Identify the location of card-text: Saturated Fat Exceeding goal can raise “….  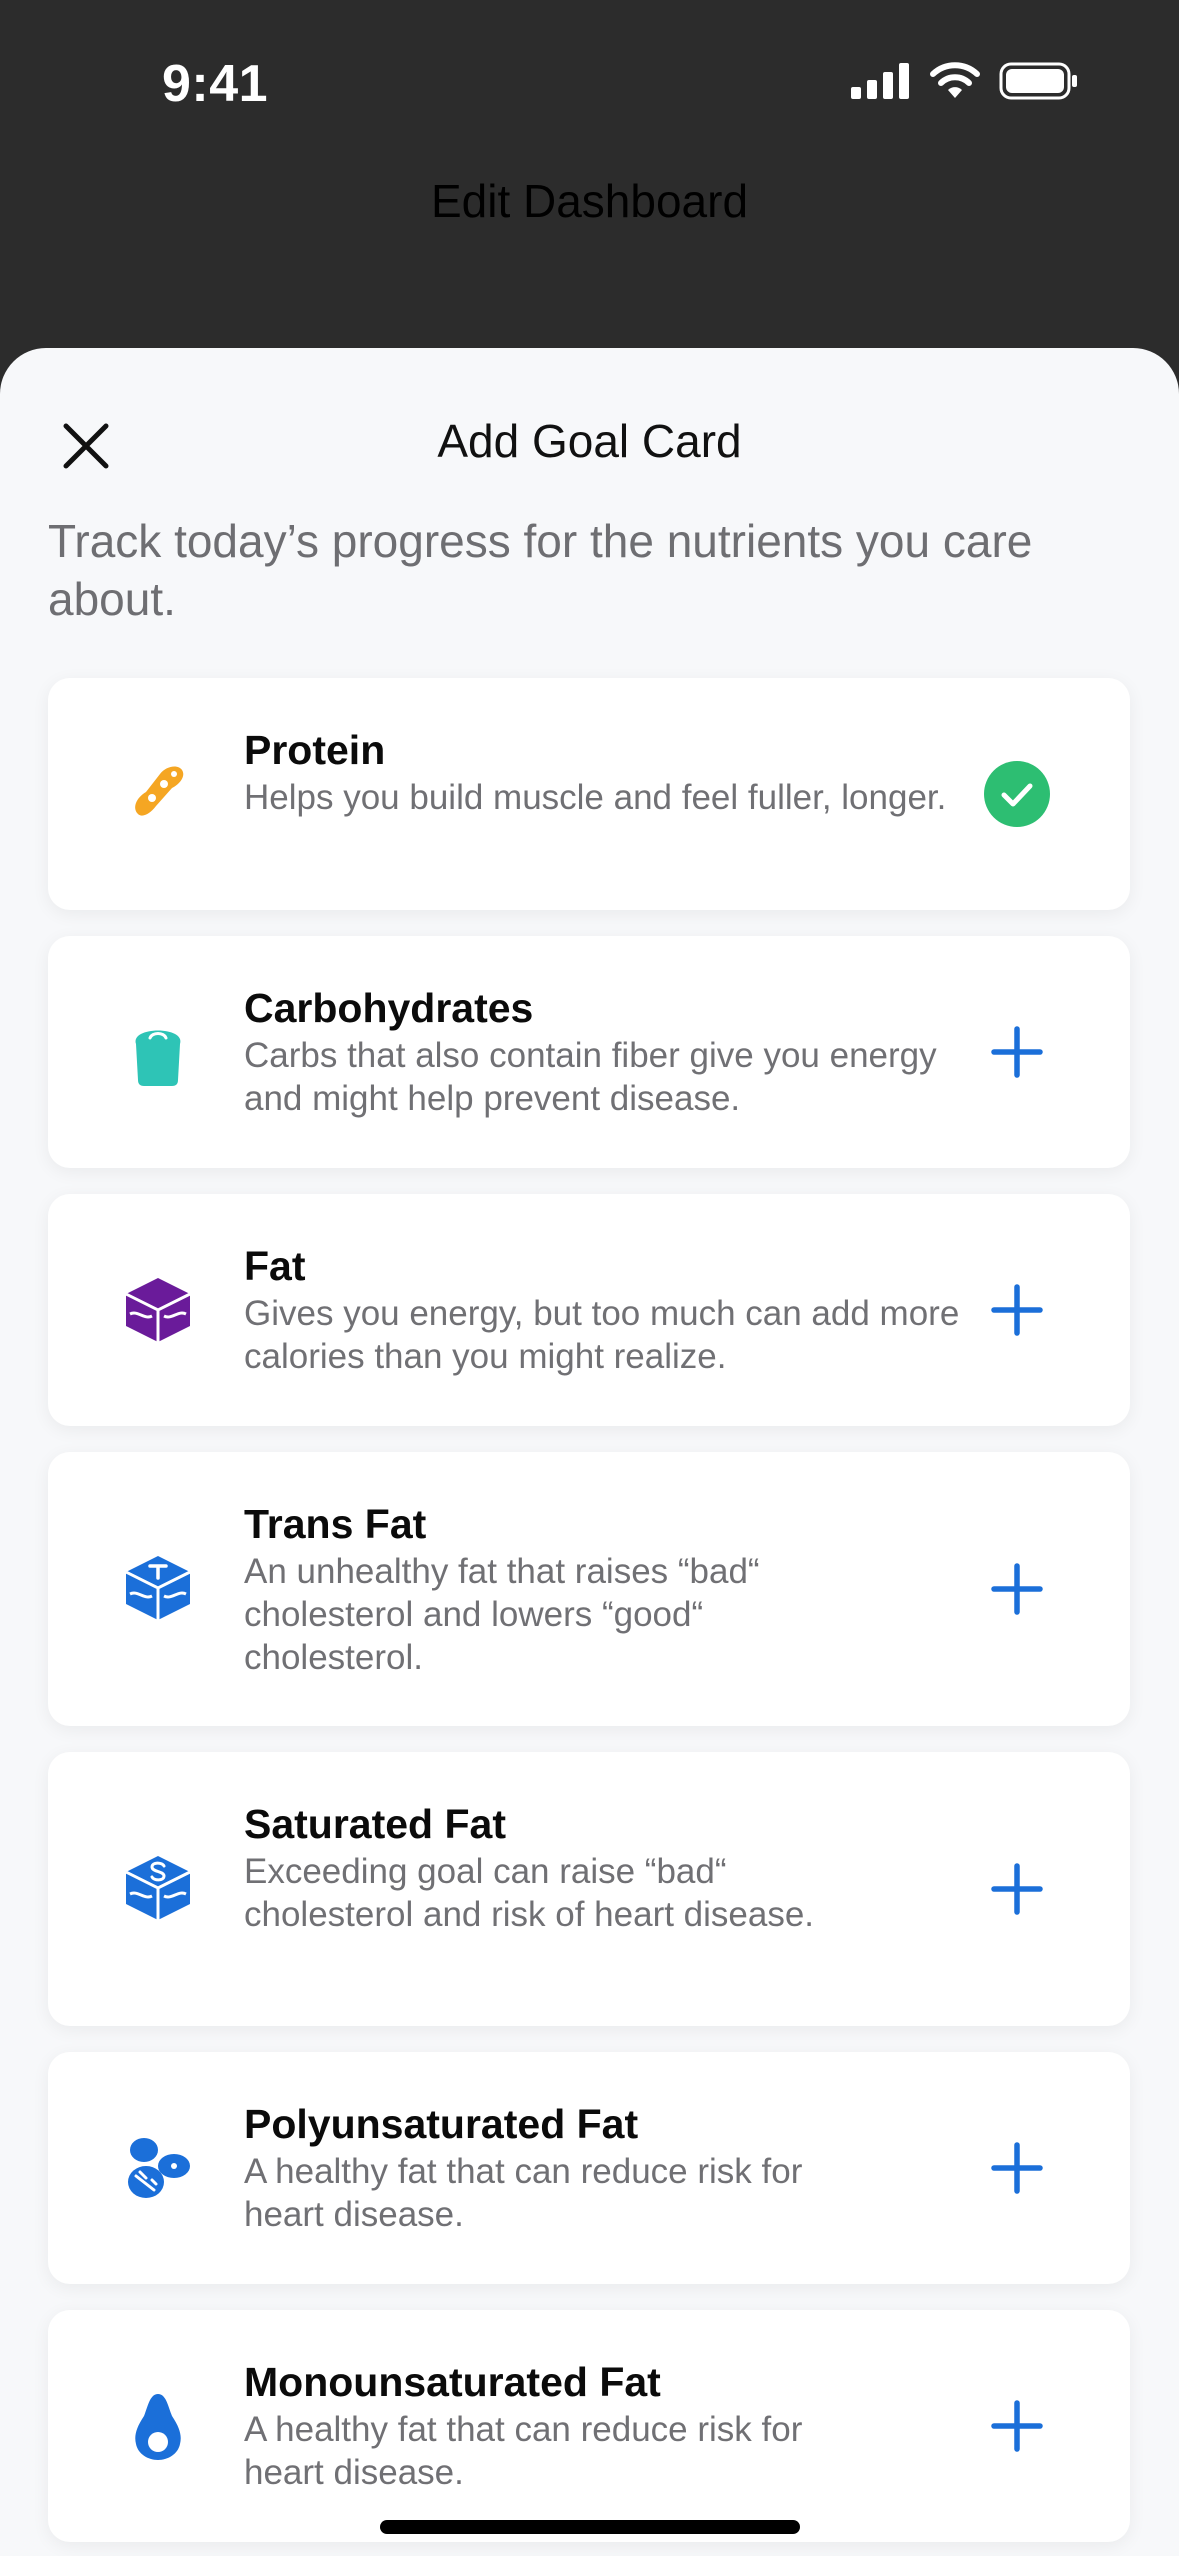
(604, 1868).